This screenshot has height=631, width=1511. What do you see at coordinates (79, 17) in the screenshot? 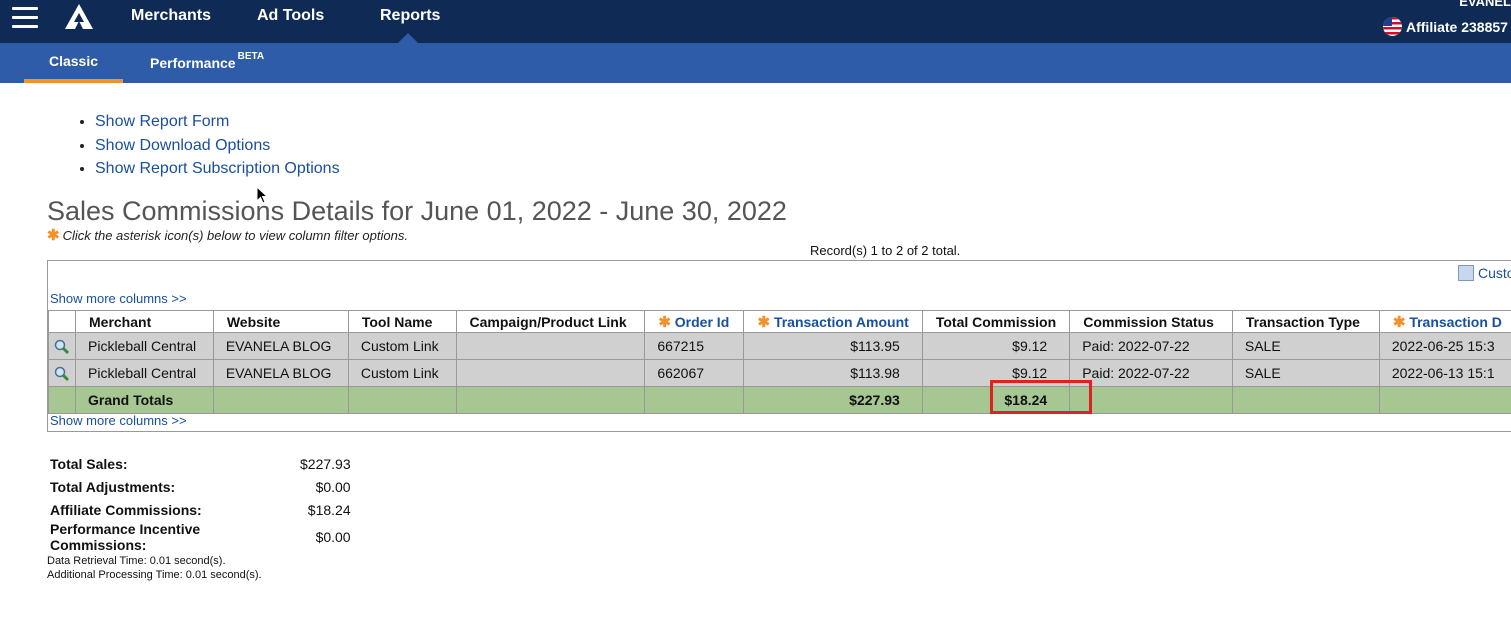
I see `brand-logo-icon` at bounding box center [79, 17].